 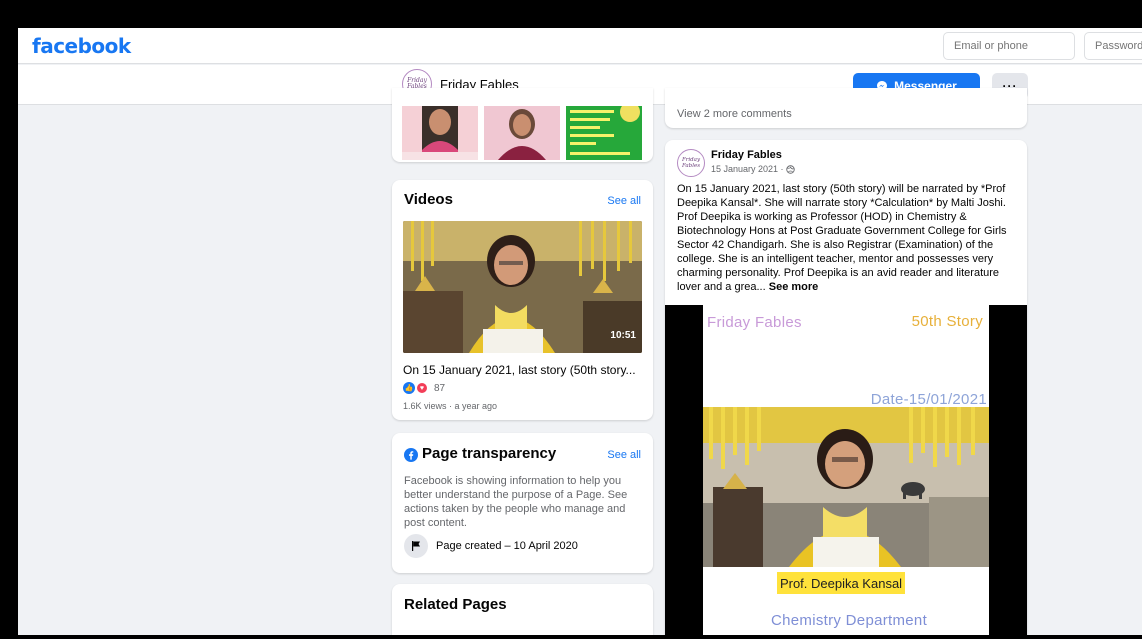 I want to click on related-pages-heading: Related Pages, so click(x=455, y=604).